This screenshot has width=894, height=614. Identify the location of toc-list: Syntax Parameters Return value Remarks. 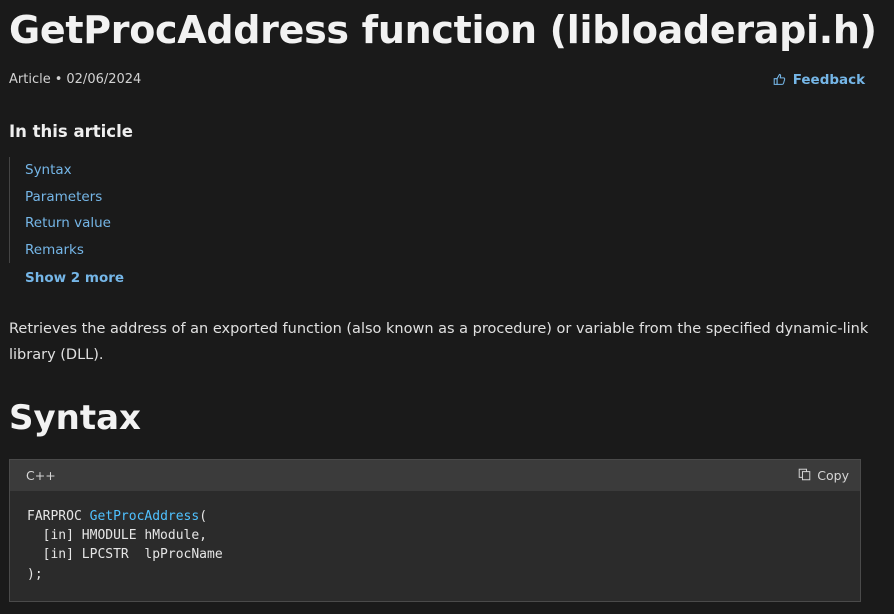
(60, 210).